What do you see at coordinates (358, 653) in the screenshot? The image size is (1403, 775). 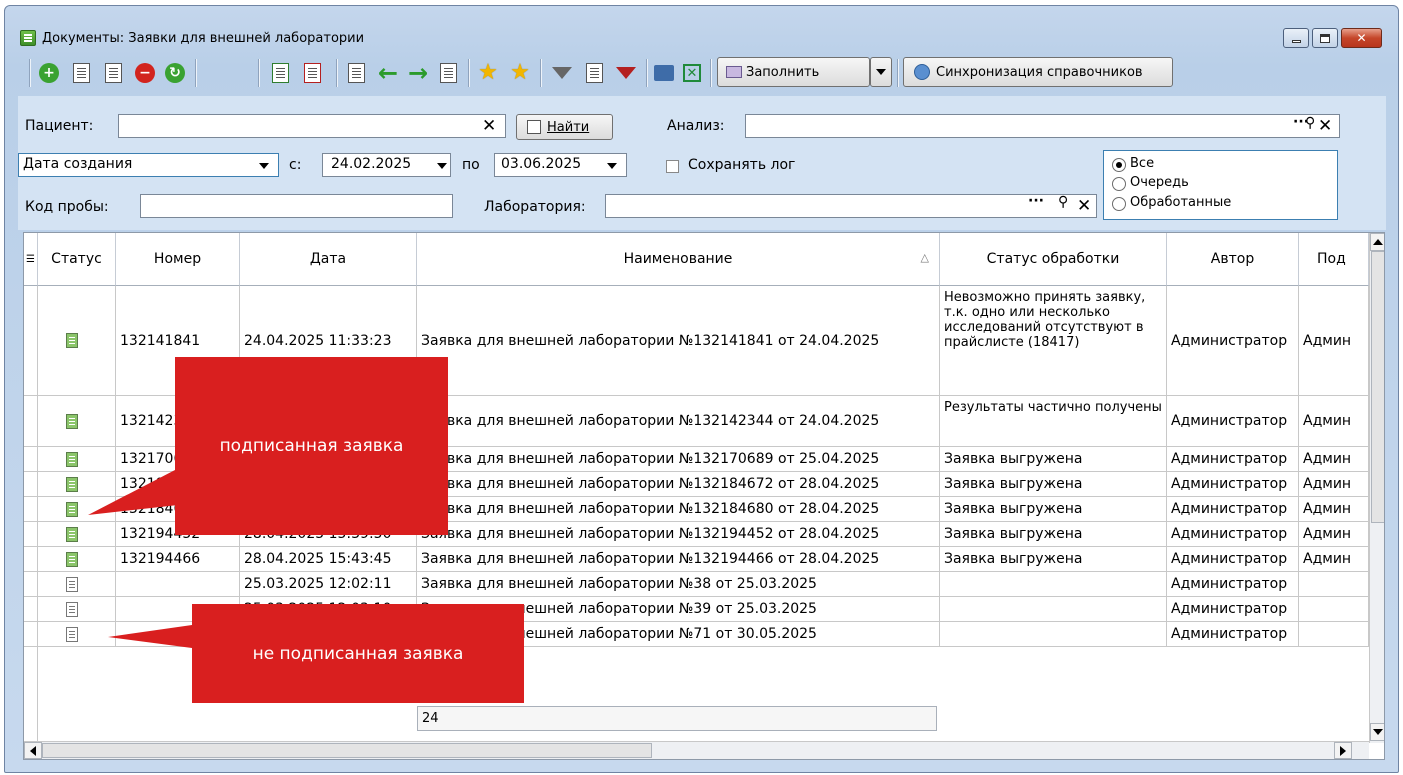 I see `unsigned-callout: не подписанная заявка` at bounding box center [358, 653].